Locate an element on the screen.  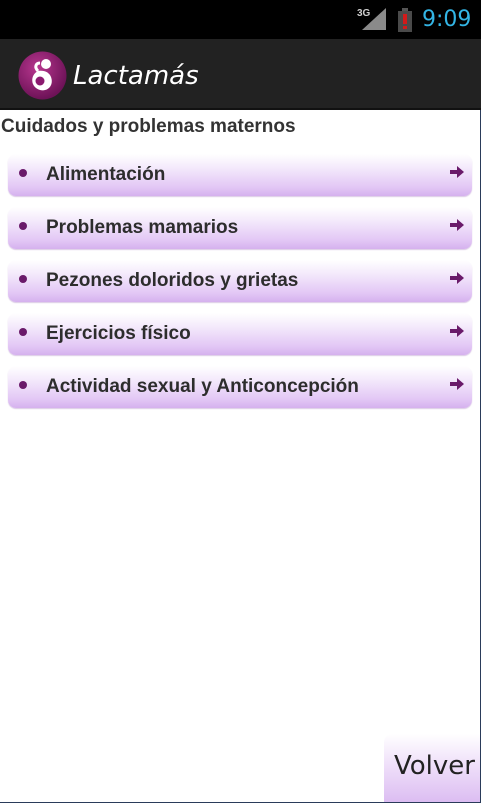
status-bar: 3G 9:09 is located at coordinates (240, 19).